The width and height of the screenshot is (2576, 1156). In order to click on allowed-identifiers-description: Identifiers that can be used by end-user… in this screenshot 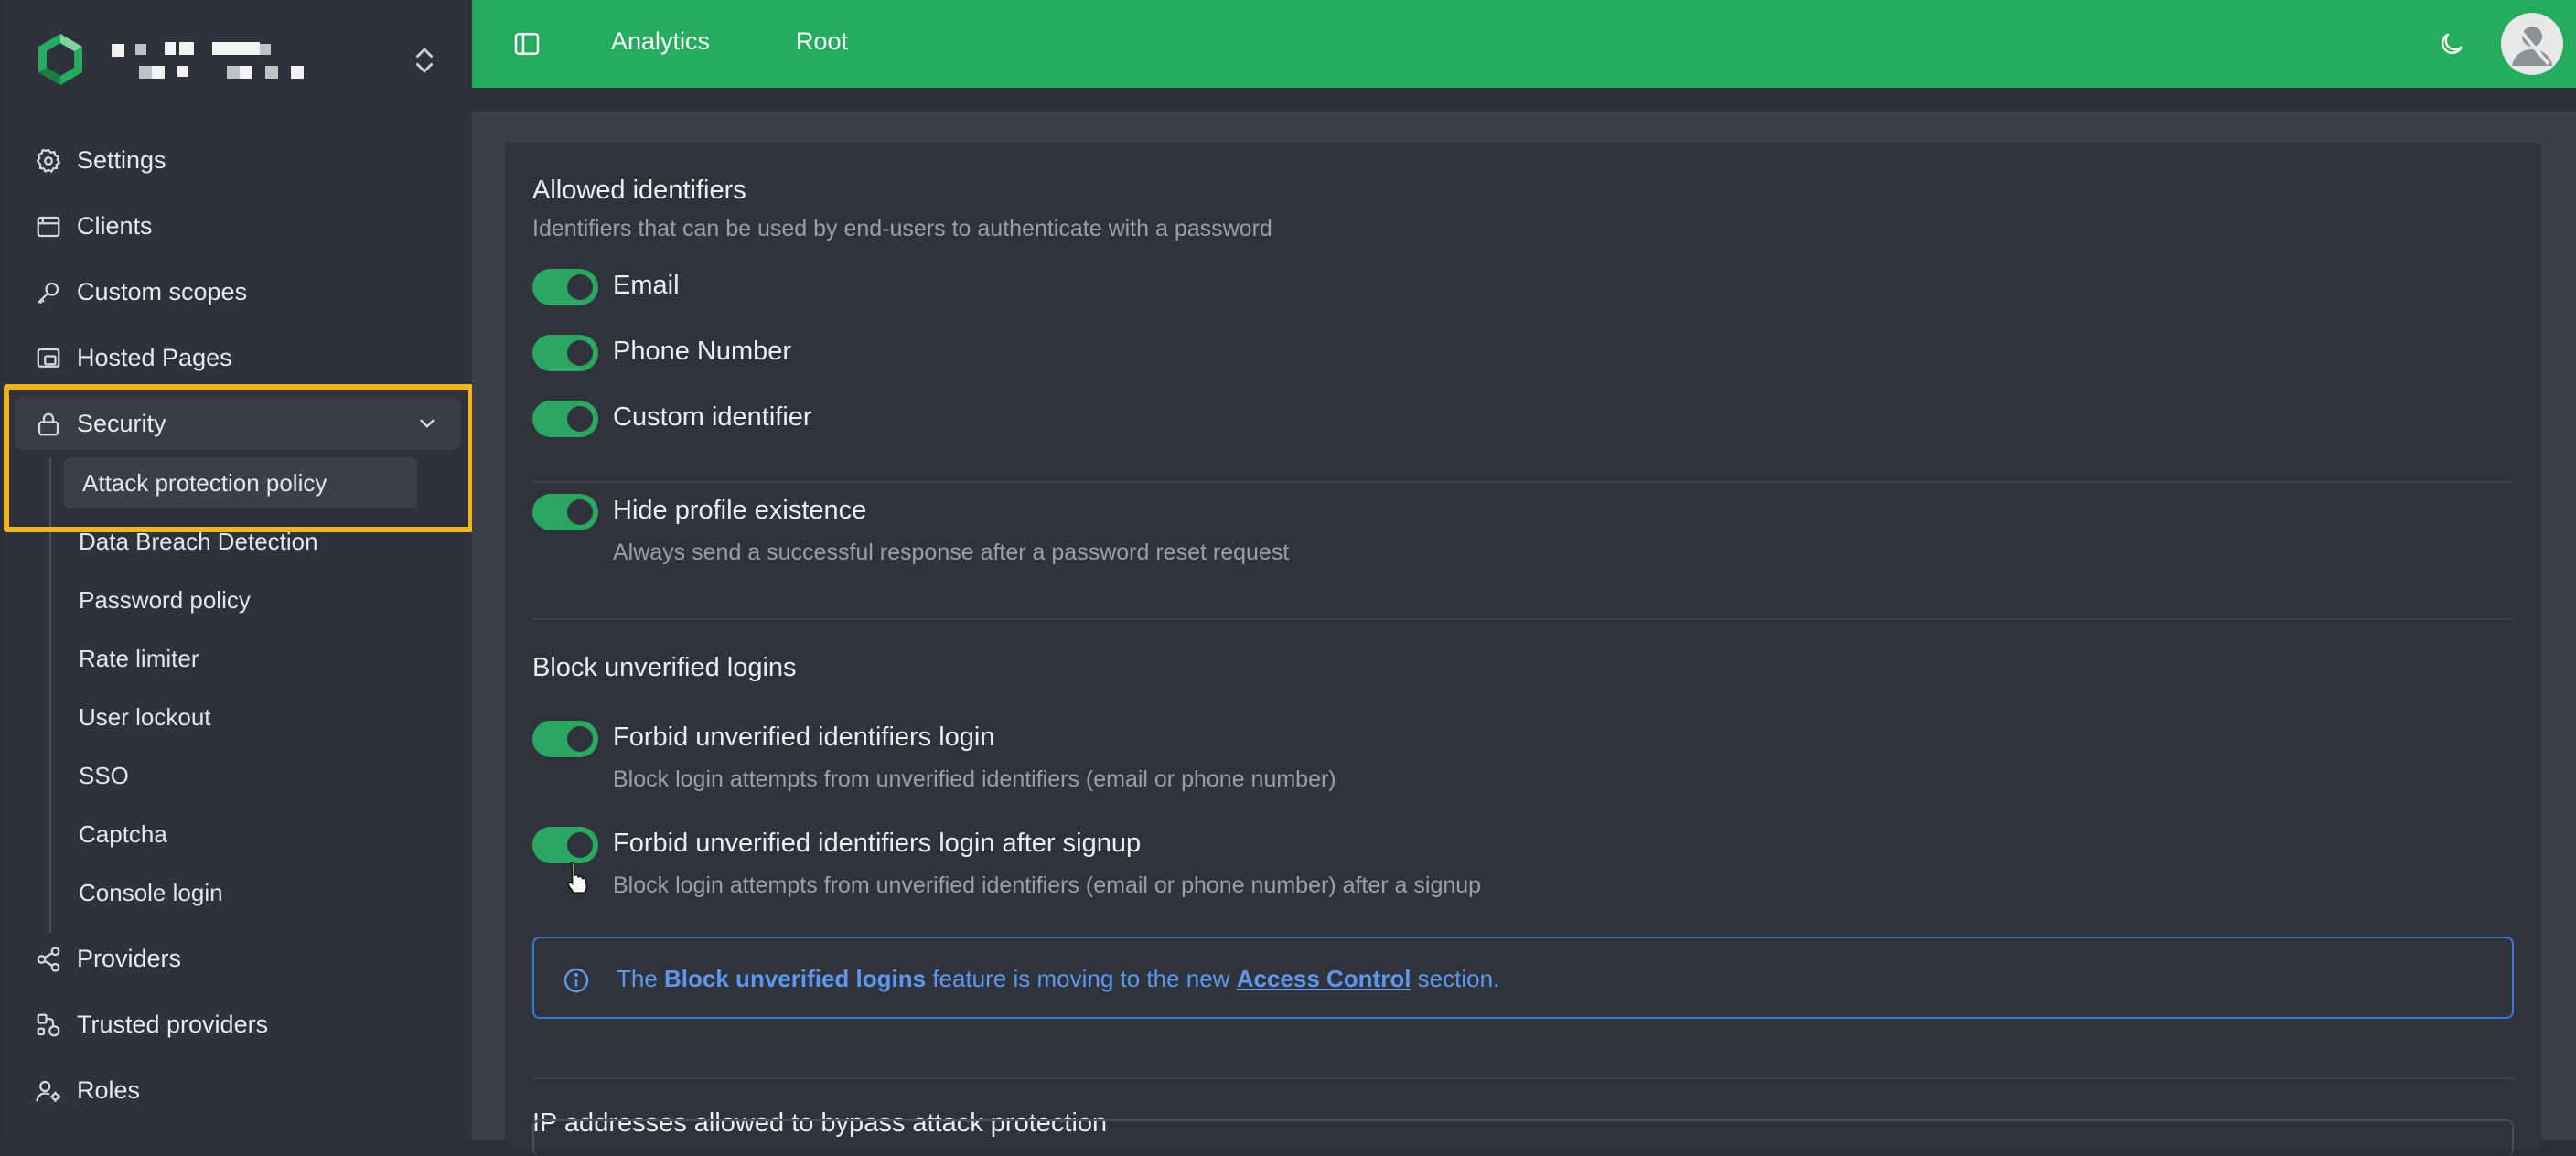, I will do `click(902, 228)`.